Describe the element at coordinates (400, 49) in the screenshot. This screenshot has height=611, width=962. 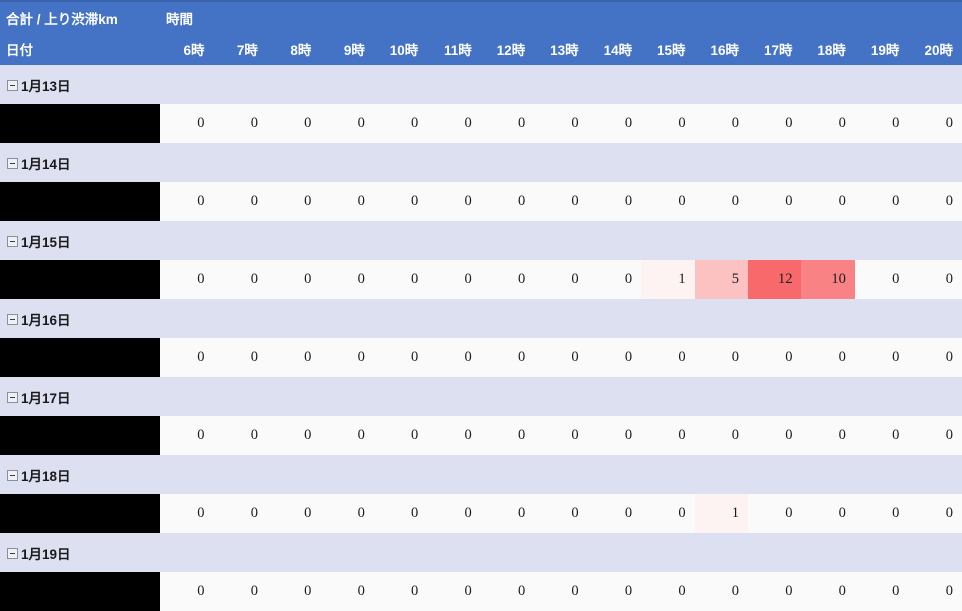
I see `column-header-hour: 10時` at that location.